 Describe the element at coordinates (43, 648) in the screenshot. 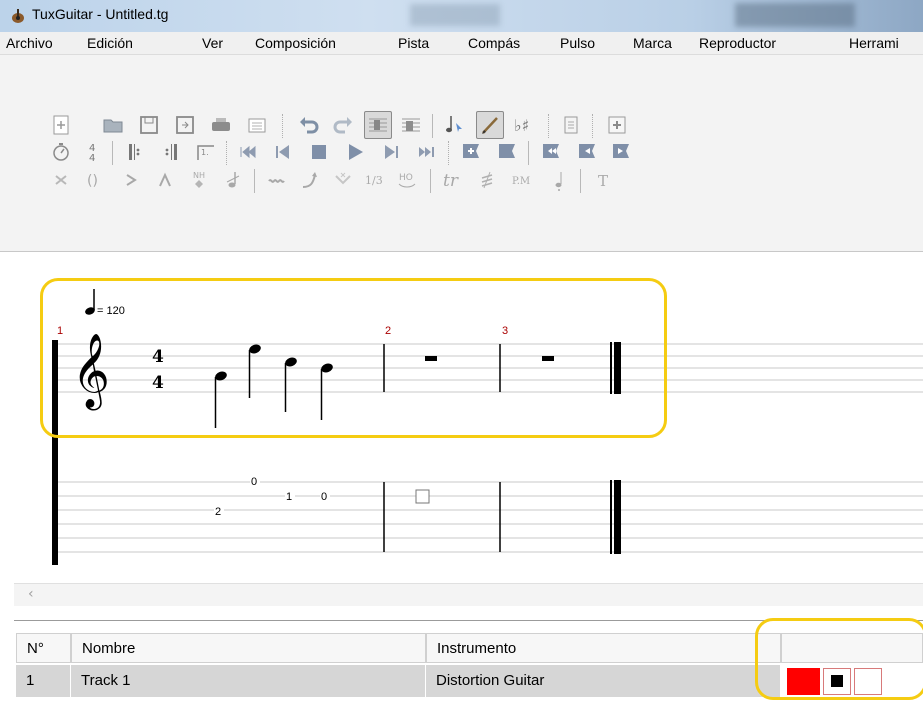

I see `column-header-number: N°` at that location.